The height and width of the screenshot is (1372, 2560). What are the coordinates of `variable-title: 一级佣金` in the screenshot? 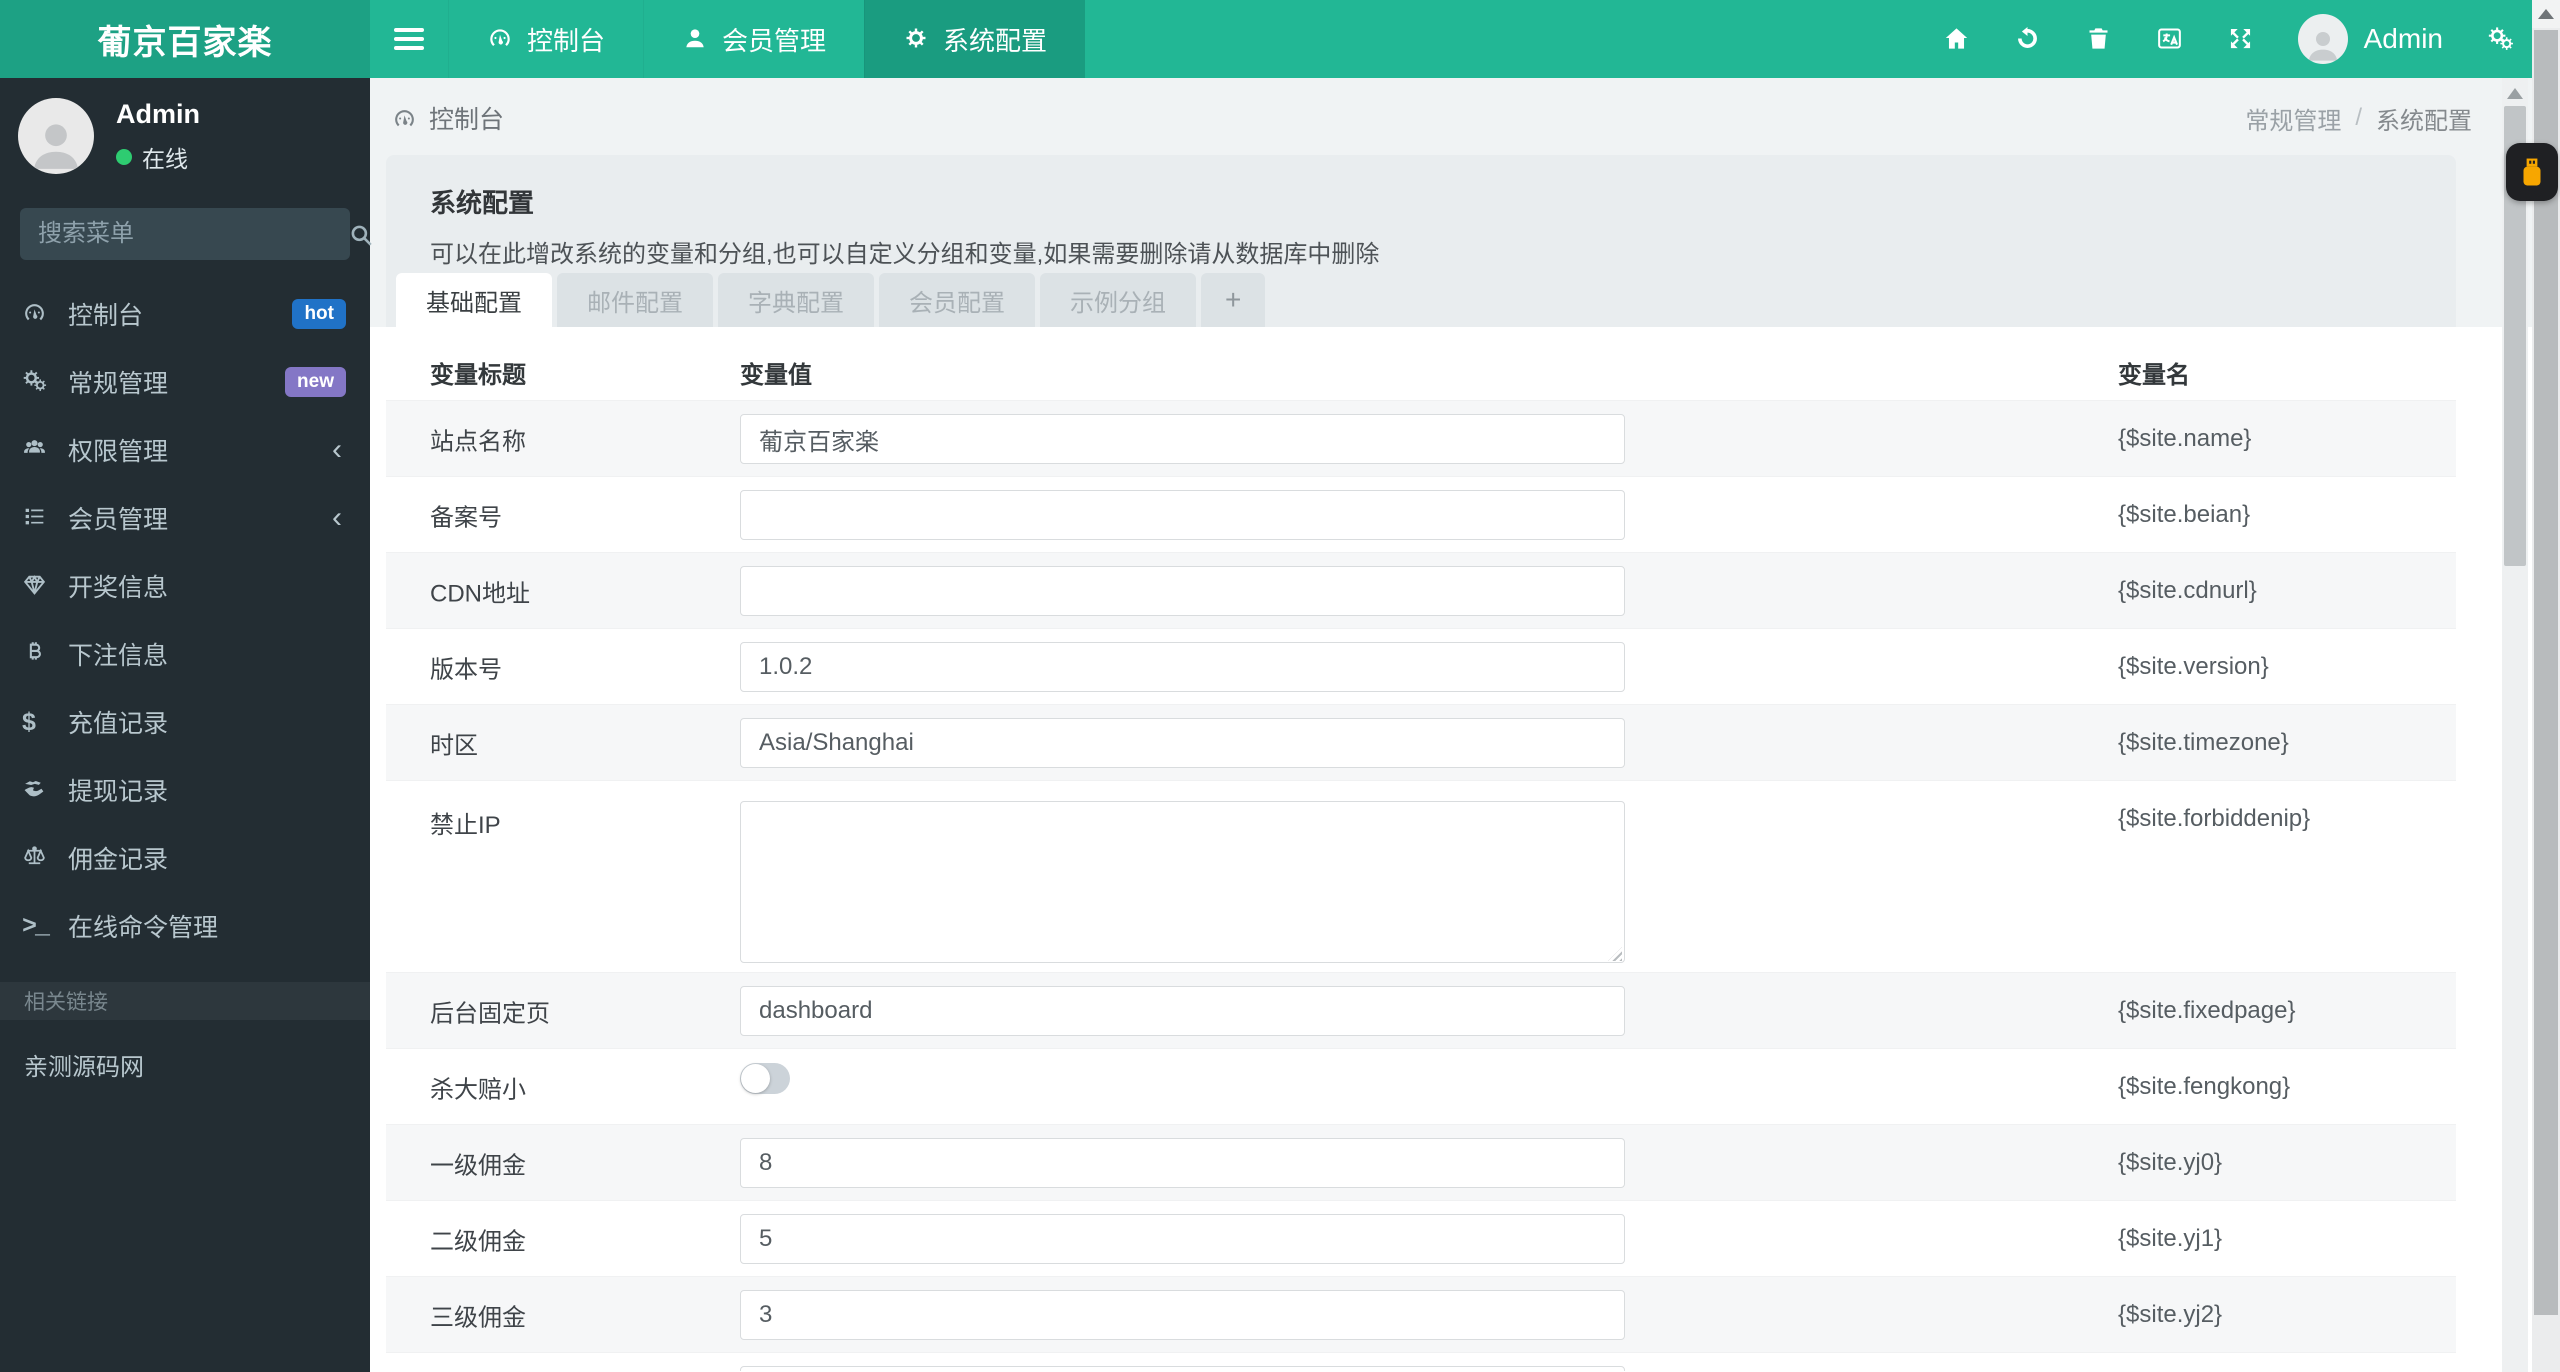 It's located at (478, 1165).